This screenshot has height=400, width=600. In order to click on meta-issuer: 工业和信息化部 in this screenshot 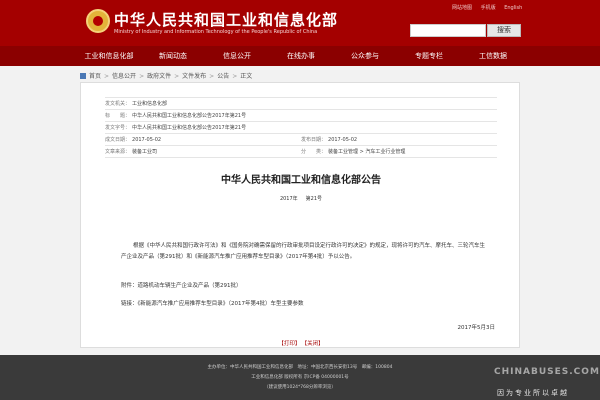, I will do `click(150, 104)`.